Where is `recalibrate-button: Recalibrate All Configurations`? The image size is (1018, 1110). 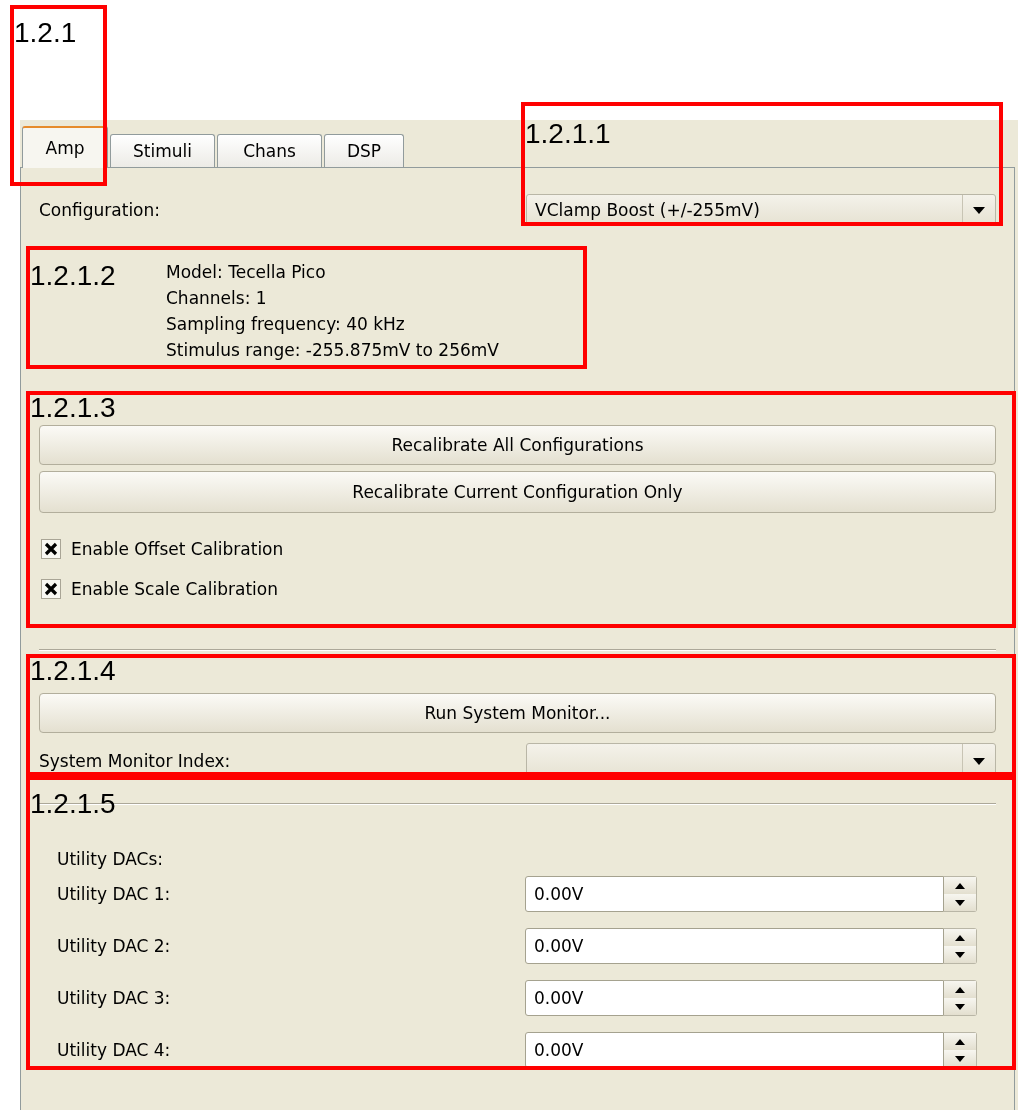 recalibrate-button: Recalibrate All Configurations is located at coordinates (517, 445).